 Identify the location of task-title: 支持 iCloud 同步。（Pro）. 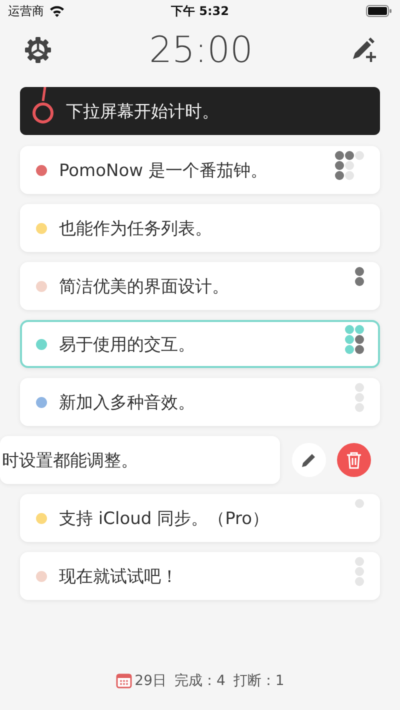
(164, 519).